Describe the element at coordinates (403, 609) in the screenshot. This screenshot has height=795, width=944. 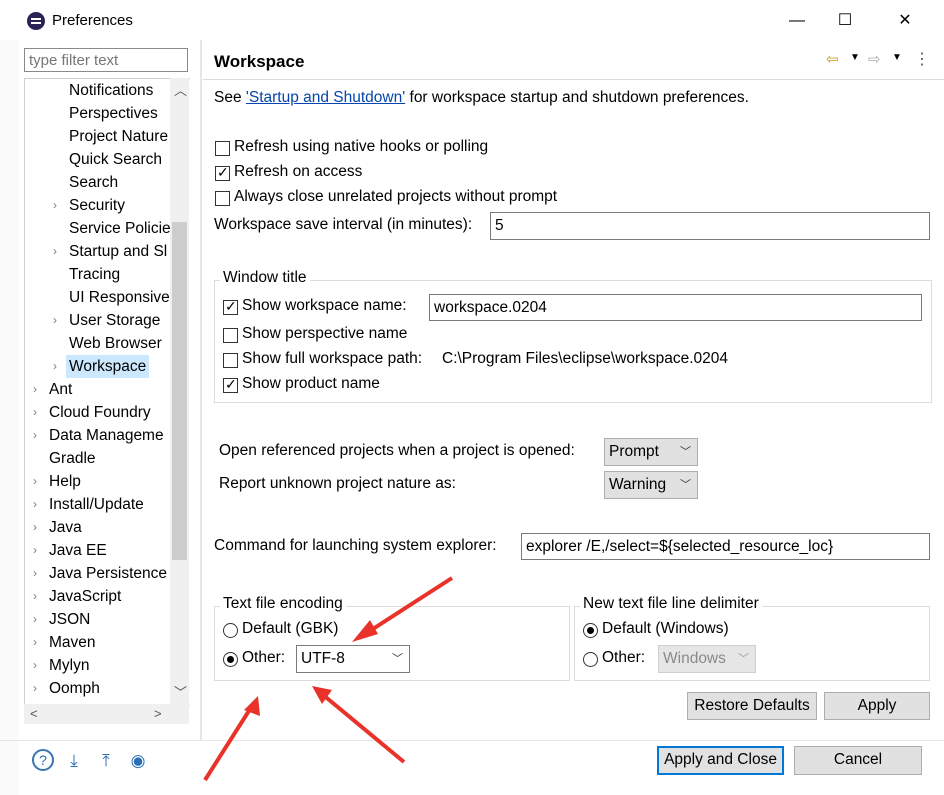
I see `arrow-to-encoding-select` at that location.